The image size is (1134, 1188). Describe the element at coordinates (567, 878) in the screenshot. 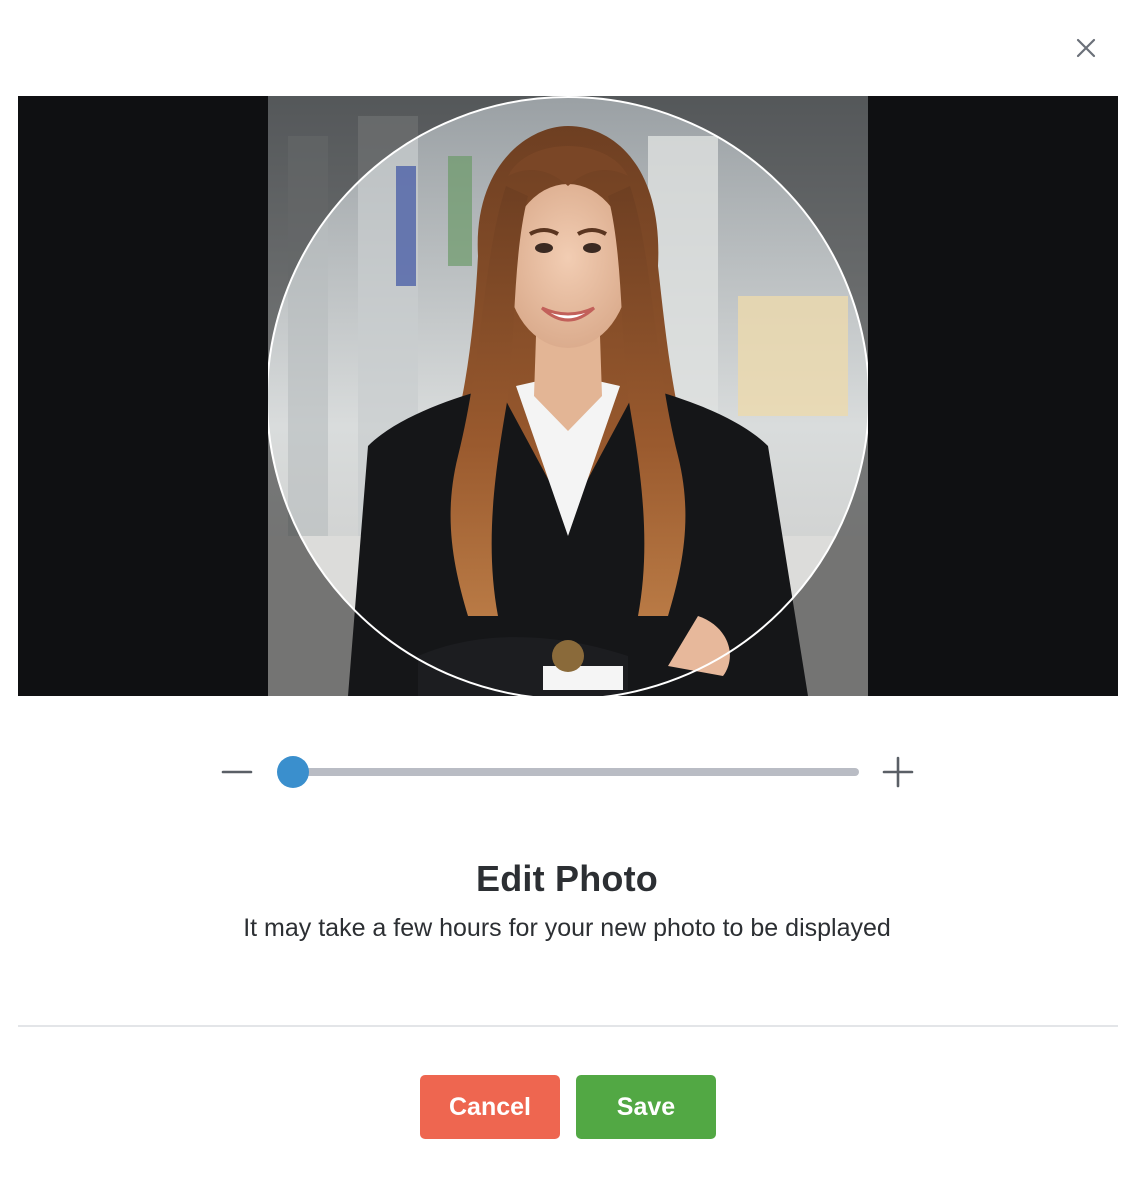

I see `dialog-title: Edit Photo` at that location.